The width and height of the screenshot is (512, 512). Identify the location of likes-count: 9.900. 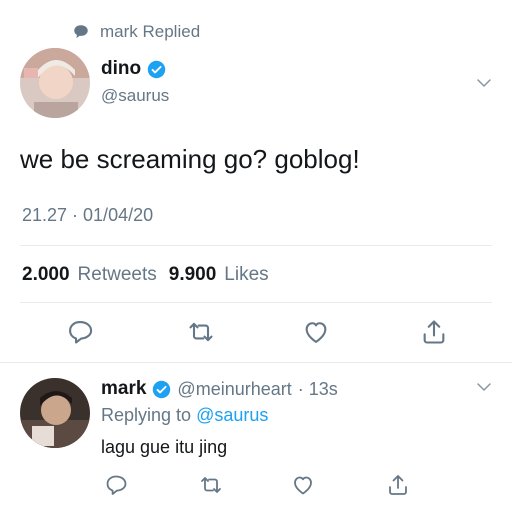
(193, 275).